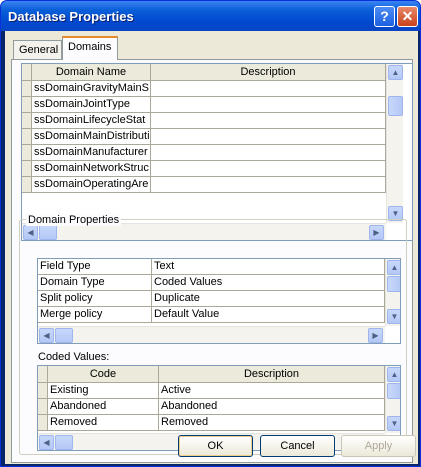 This screenshot has height=467, width=421. Describe the element at coordinates (95, 267) in the screenshot. I see `property-name-cell: Field Type` at that location.